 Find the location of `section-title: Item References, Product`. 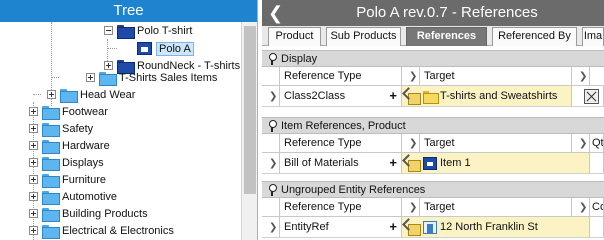

section-title: Item References, Product is located at coordinates (343, 125).